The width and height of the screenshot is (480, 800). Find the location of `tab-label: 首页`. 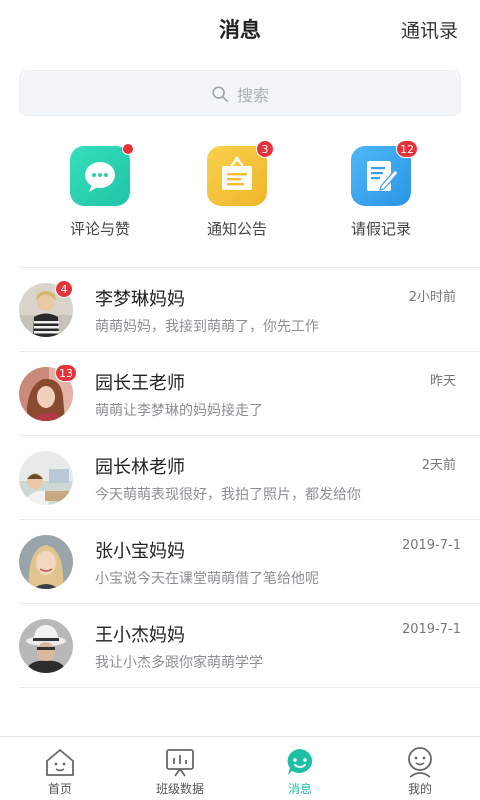

tab-label: 首页 is located at coordinates (59, 789).